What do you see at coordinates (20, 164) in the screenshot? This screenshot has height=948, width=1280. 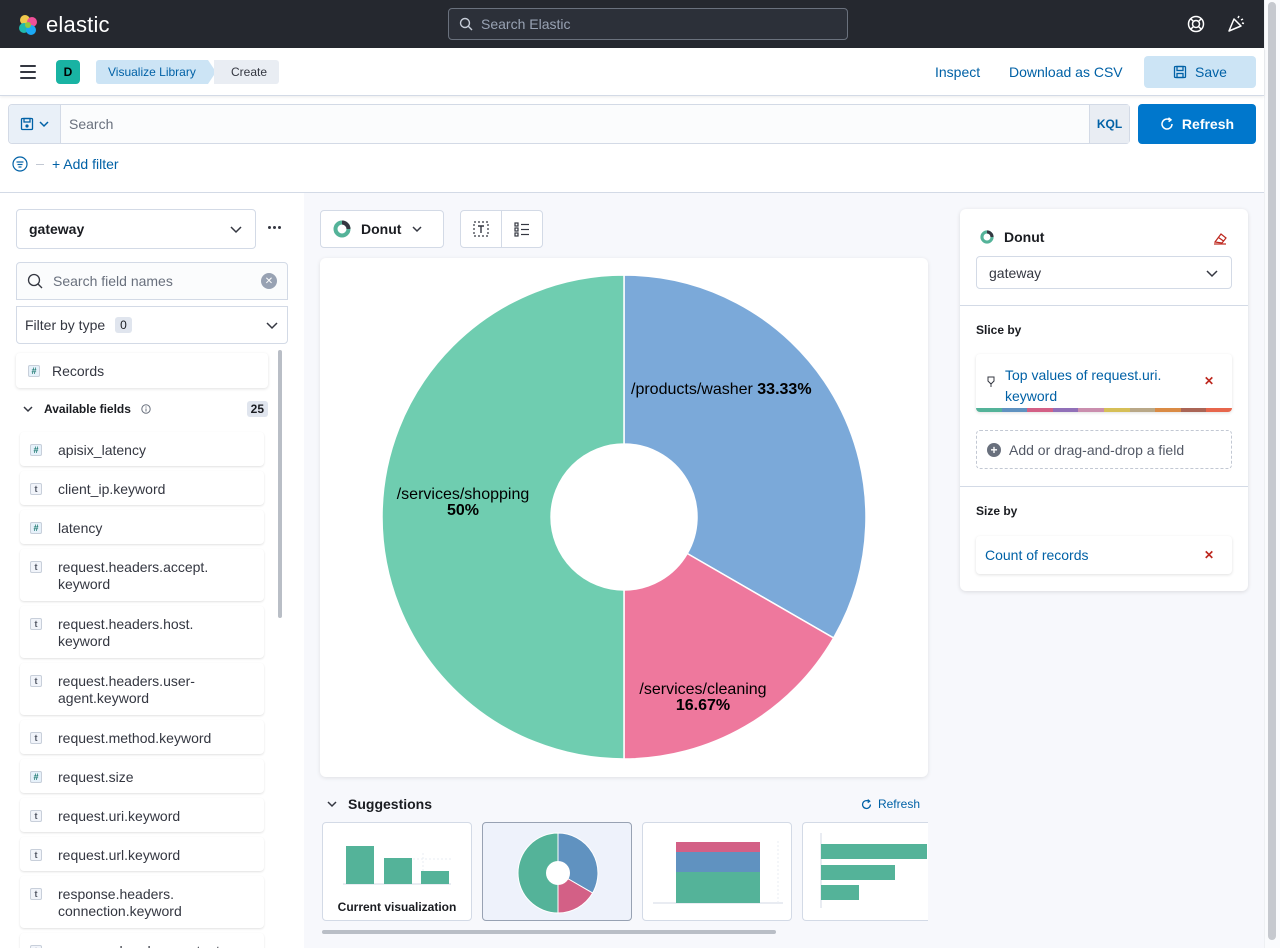 I see `filter-menu-icon` at bounding box center [20, 164].